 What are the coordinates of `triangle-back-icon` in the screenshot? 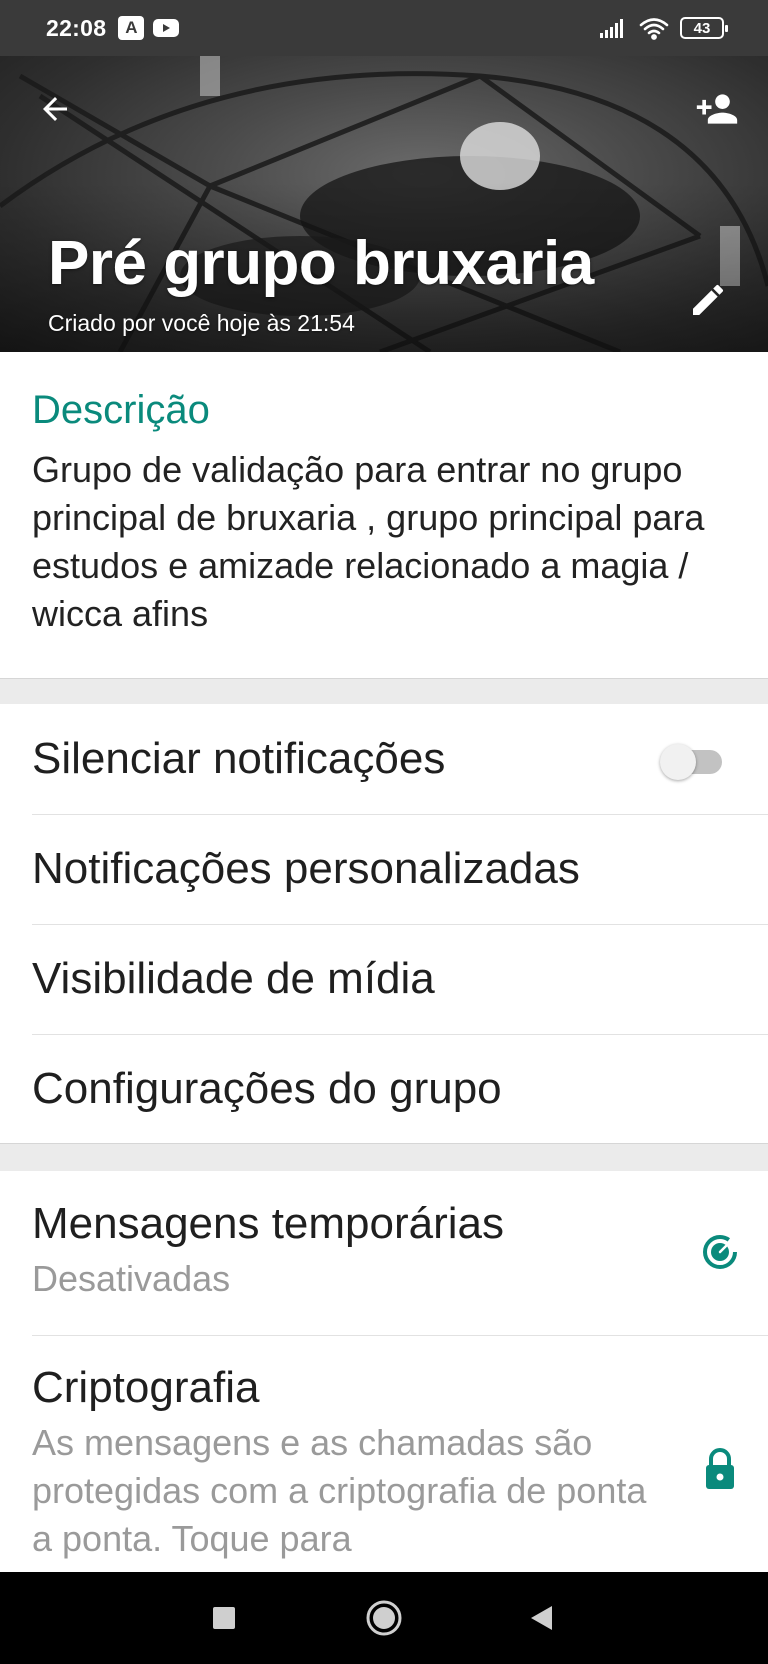 It's located at (541, 1618).